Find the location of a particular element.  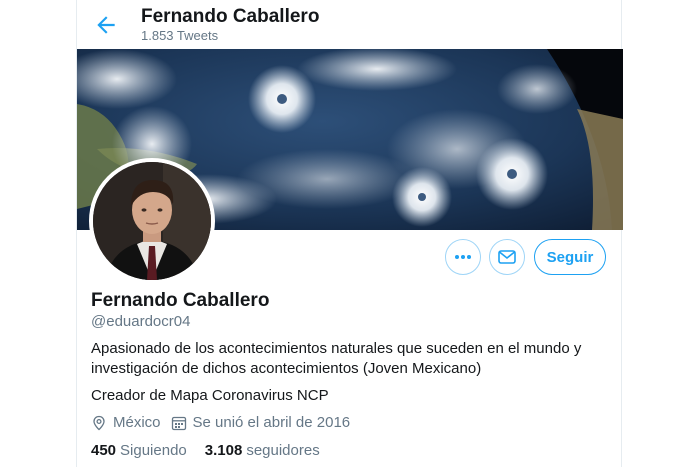

avatar is located at coordinates (152, 221).